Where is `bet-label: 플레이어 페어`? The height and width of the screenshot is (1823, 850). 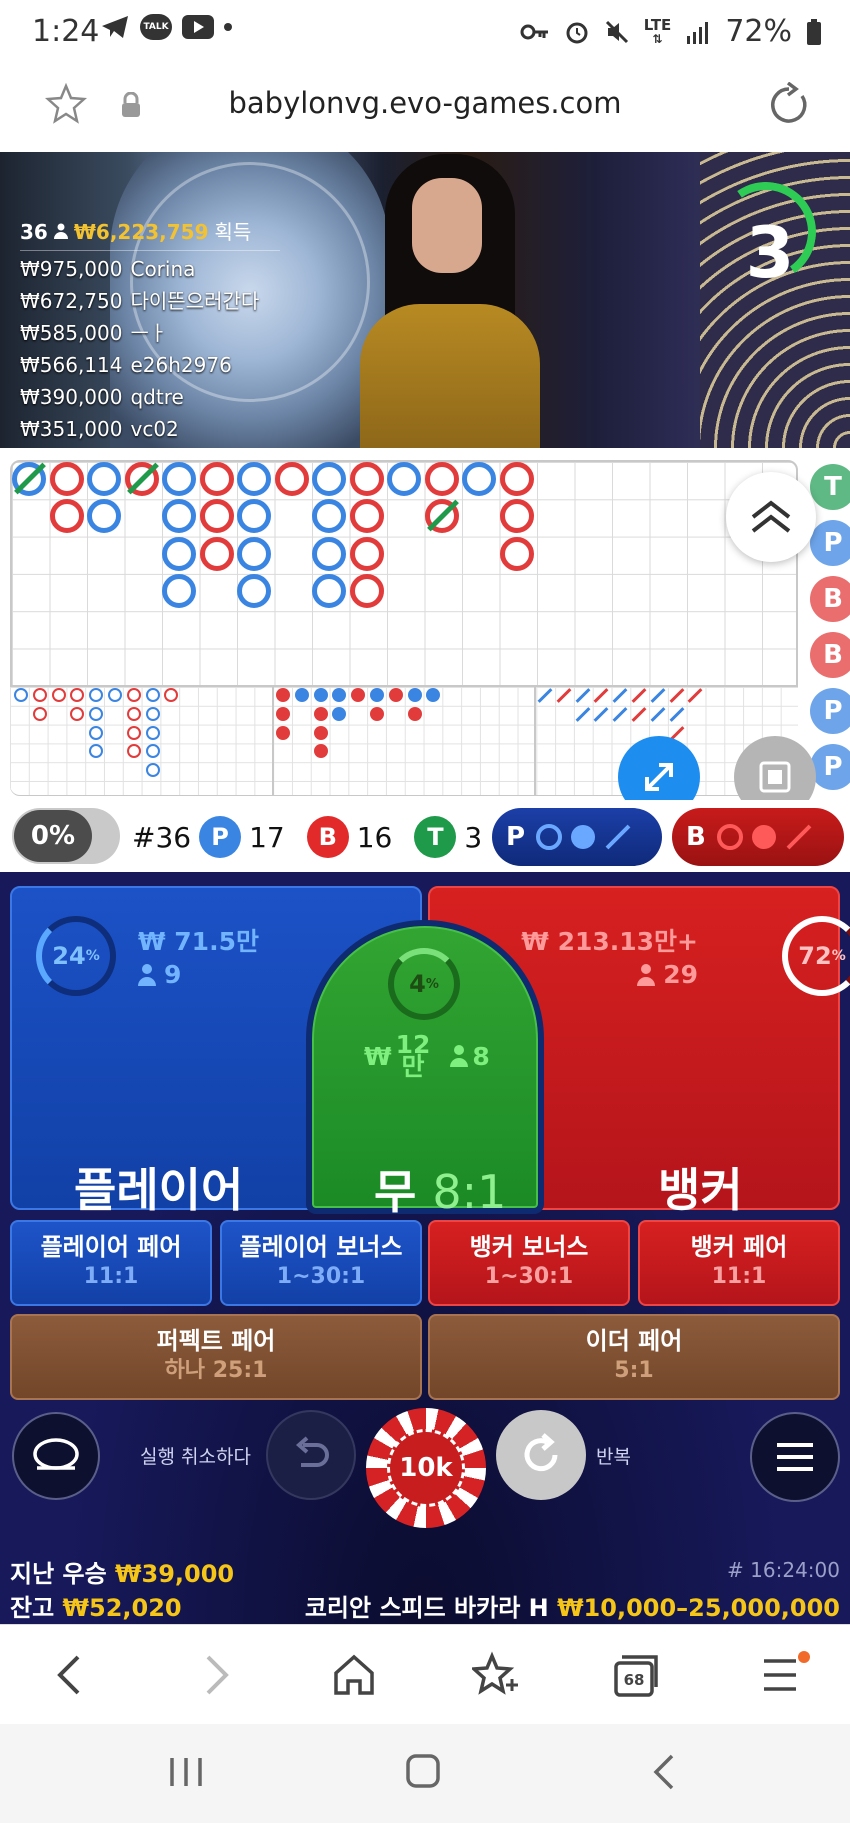 bet-label: 플레이어 페어 is located at coordinates (111, 1247).